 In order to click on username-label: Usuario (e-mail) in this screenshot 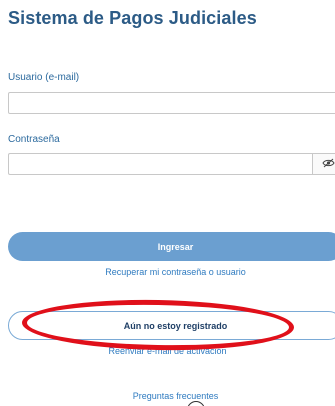, I will do `click(44, 77)`.